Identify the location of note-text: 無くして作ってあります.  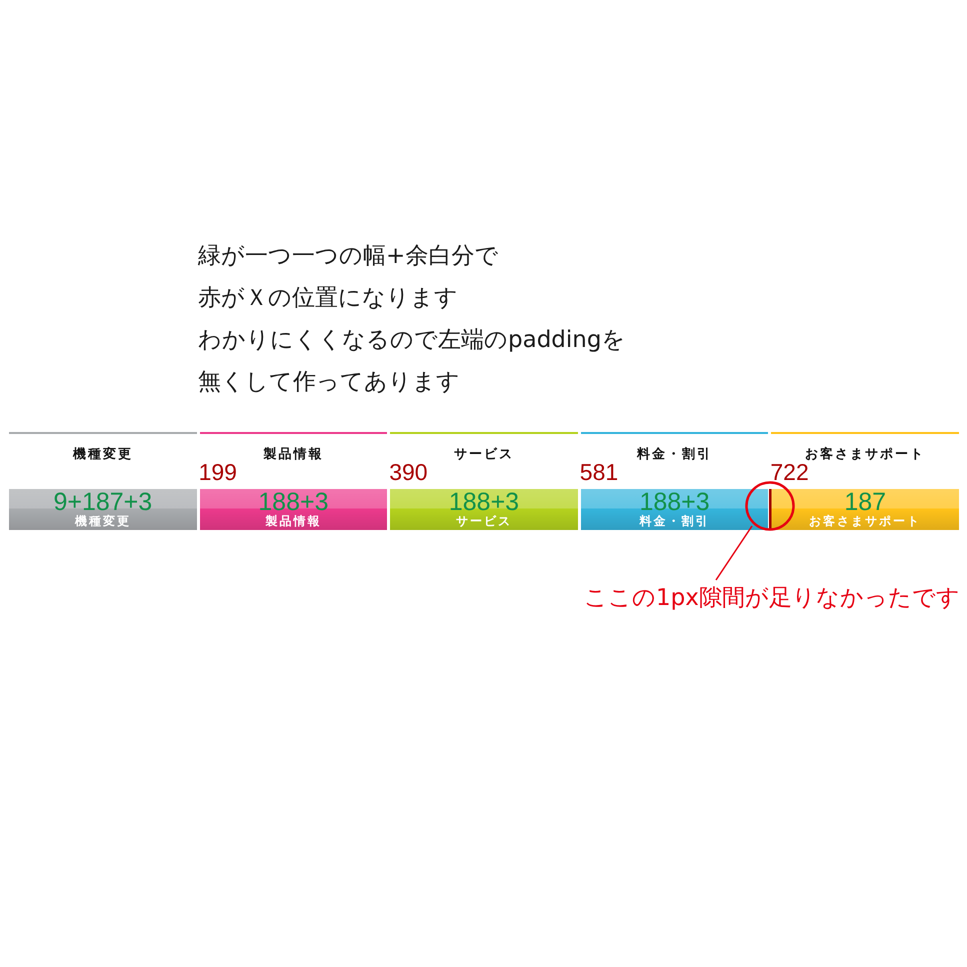
(329, 382).